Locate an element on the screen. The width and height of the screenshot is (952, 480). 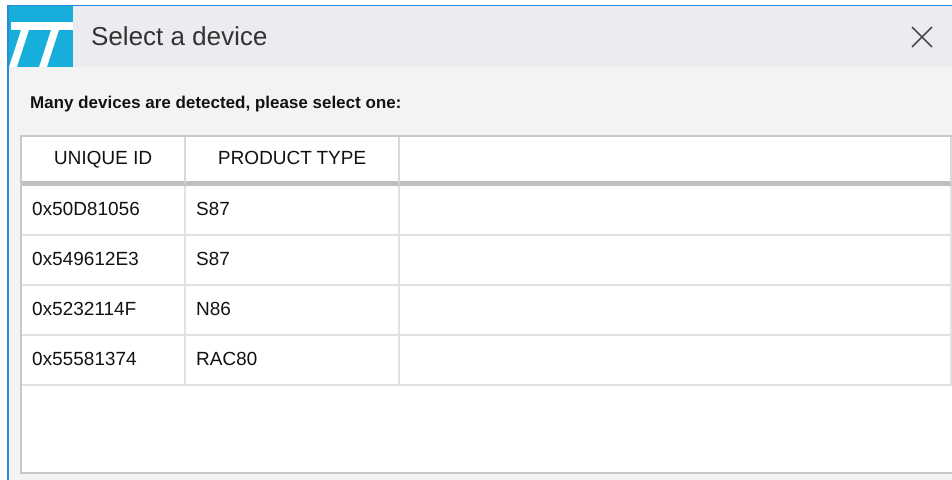
table-cell: 0x55581374 is located at coordinates (104, 361).